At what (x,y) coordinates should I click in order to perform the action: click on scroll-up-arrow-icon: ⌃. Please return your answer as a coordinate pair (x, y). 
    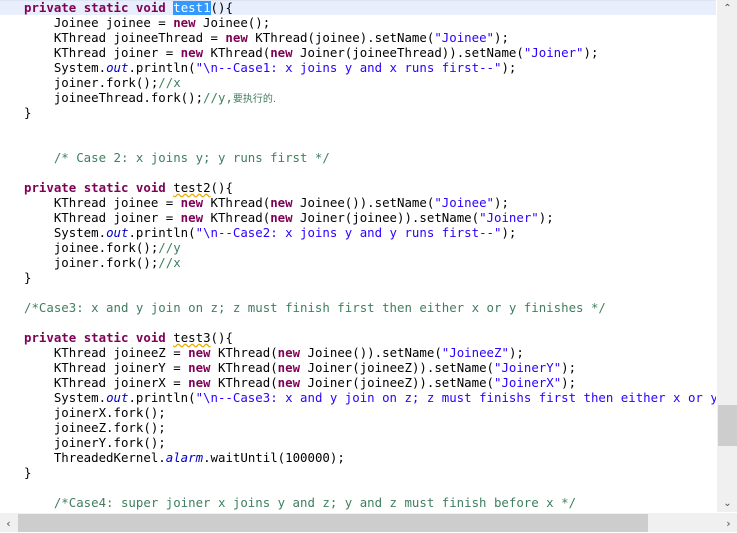
    Looking at the image, I should click on (727, 8).